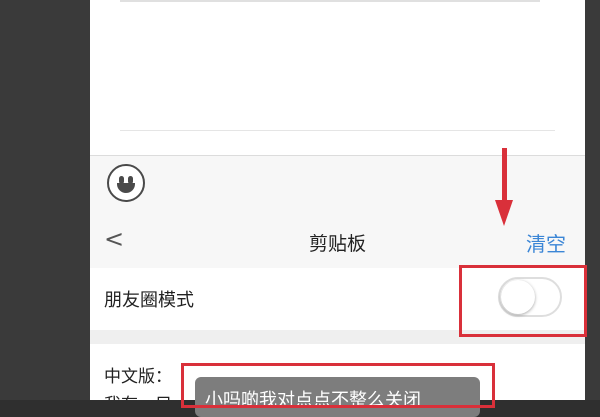 This screenshot has height=417, width=600. I want to click on right-background, so click(592, 200).